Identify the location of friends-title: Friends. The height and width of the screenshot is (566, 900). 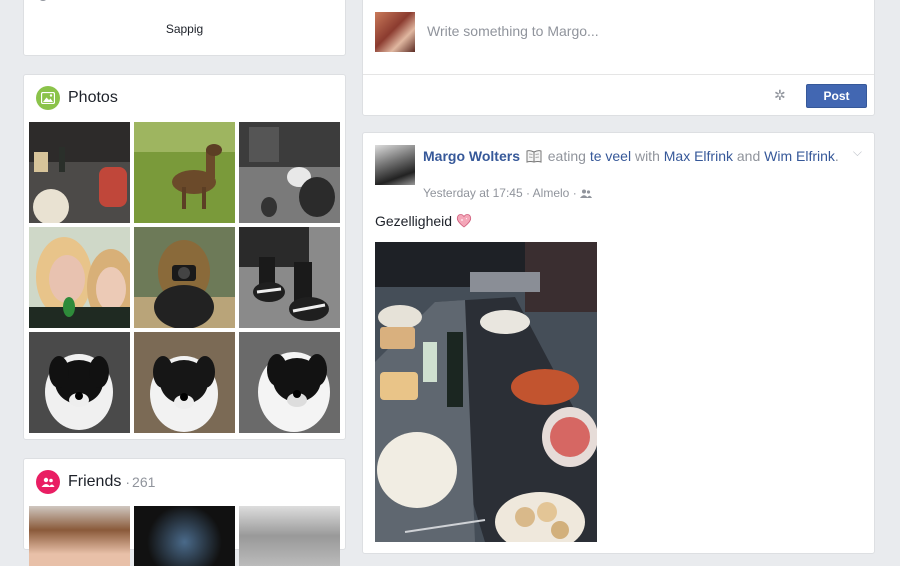
(94, 482).